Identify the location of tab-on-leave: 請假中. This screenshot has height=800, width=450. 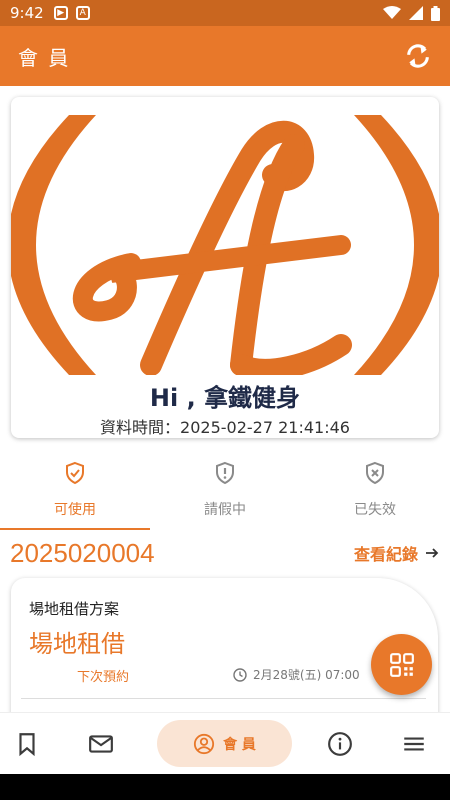
(225, 492).